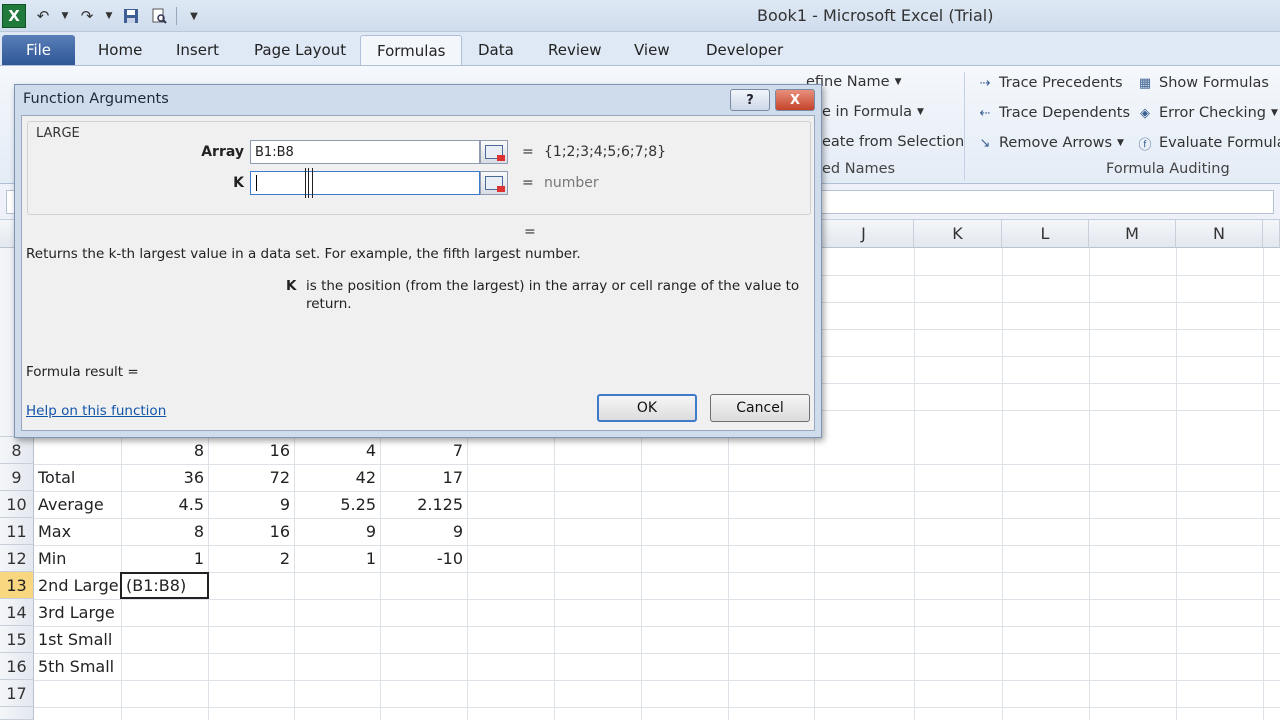  What do you see at coordinates (87, 16) in the screenshot?
I see `redo-icon: ↷` at bounding box center [87, 16].